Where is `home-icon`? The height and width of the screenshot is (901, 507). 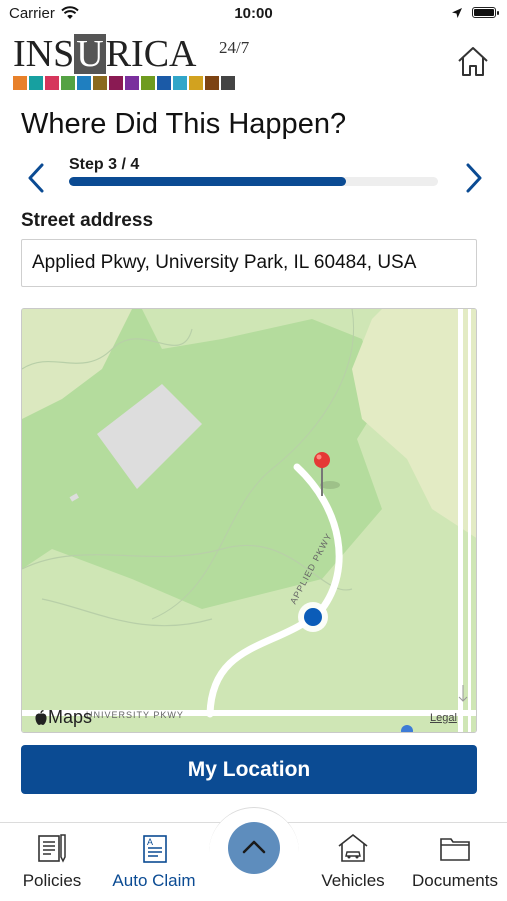
home-icon is located at coordinates (473, 62).